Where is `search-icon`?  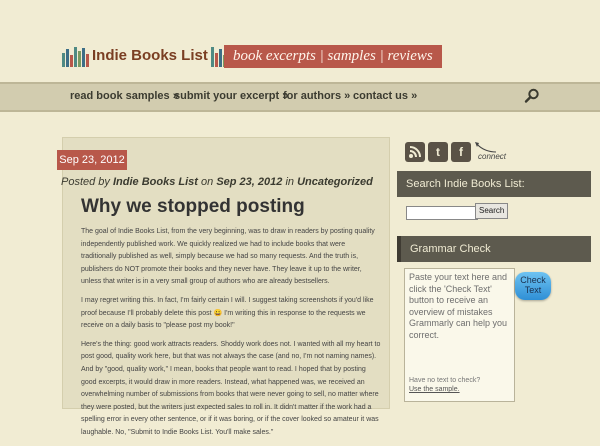 search-icon is located at coordinates (532, 96).